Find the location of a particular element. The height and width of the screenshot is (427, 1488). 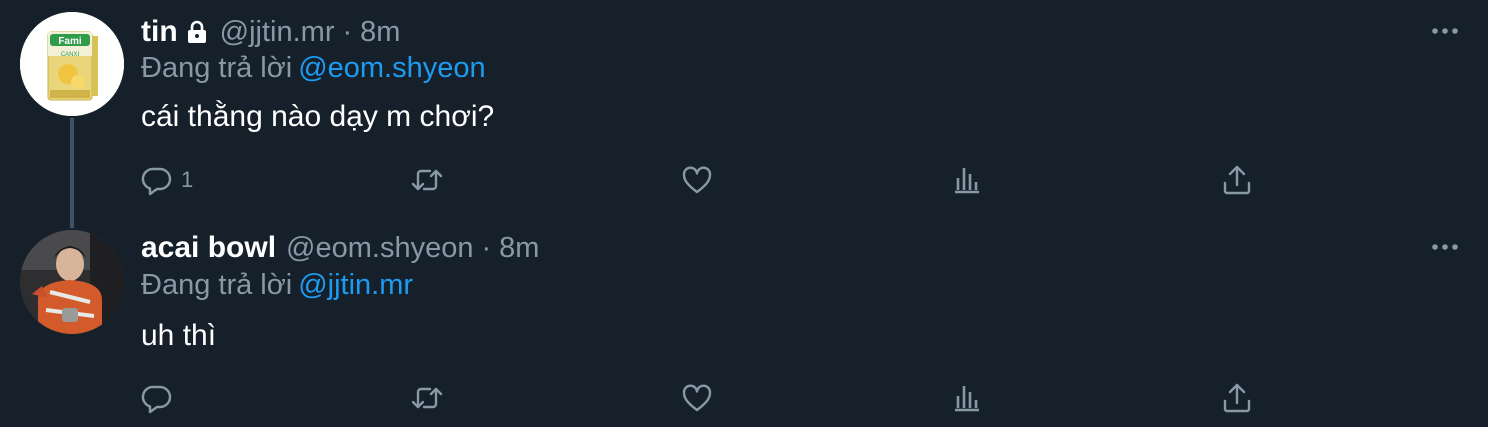

reply-button is located at coordinates (161, 398).